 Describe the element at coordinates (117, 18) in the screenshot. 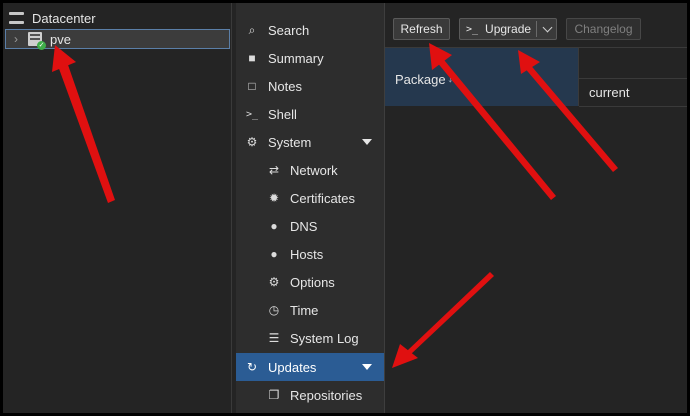

I see `tree-item-datacenter: Datacenter` at that location.